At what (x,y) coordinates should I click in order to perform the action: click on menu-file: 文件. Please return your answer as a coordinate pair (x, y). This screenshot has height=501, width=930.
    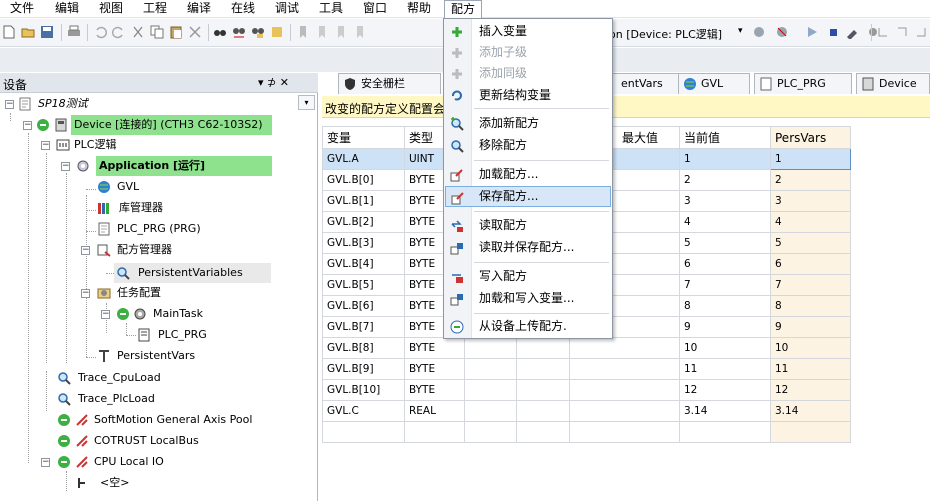
    Looking at the image, I should click on (22, 9).